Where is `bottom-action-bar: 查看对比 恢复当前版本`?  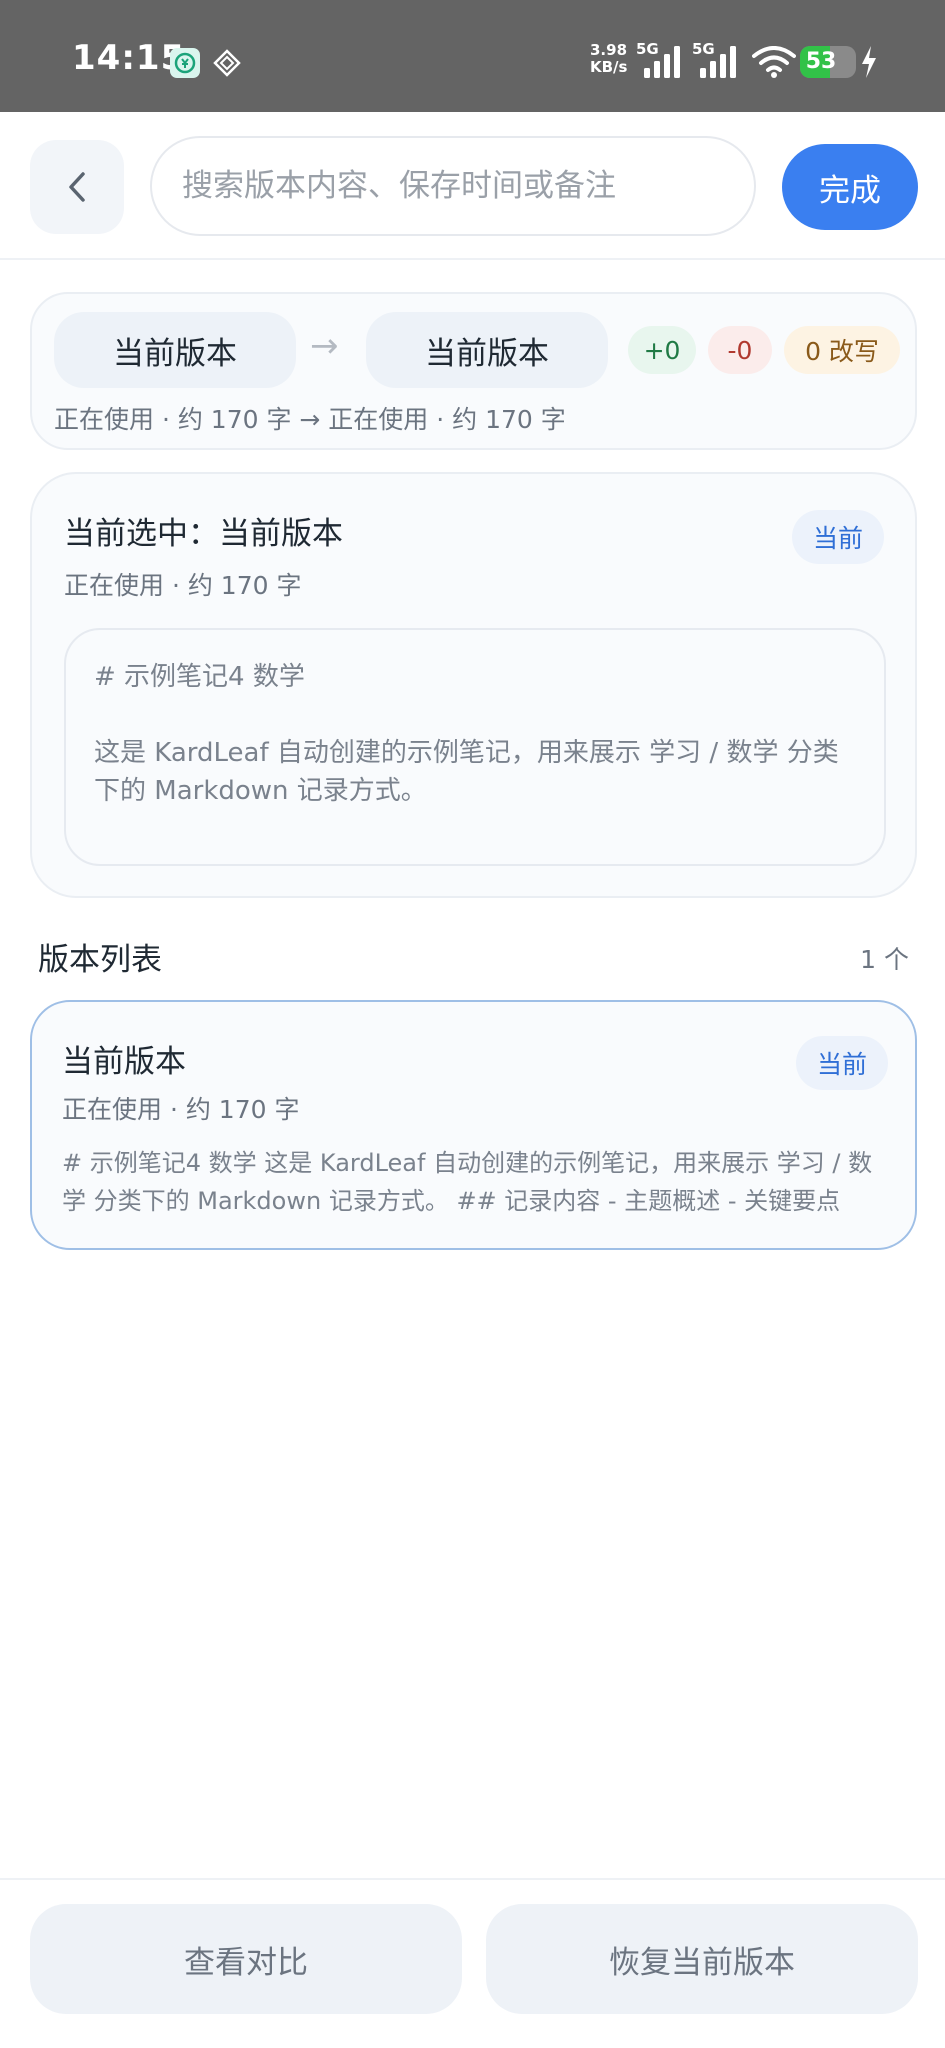
bottom-action-bar: 查看对比 恢复当前版本 is located at coordinates (472, 1963).